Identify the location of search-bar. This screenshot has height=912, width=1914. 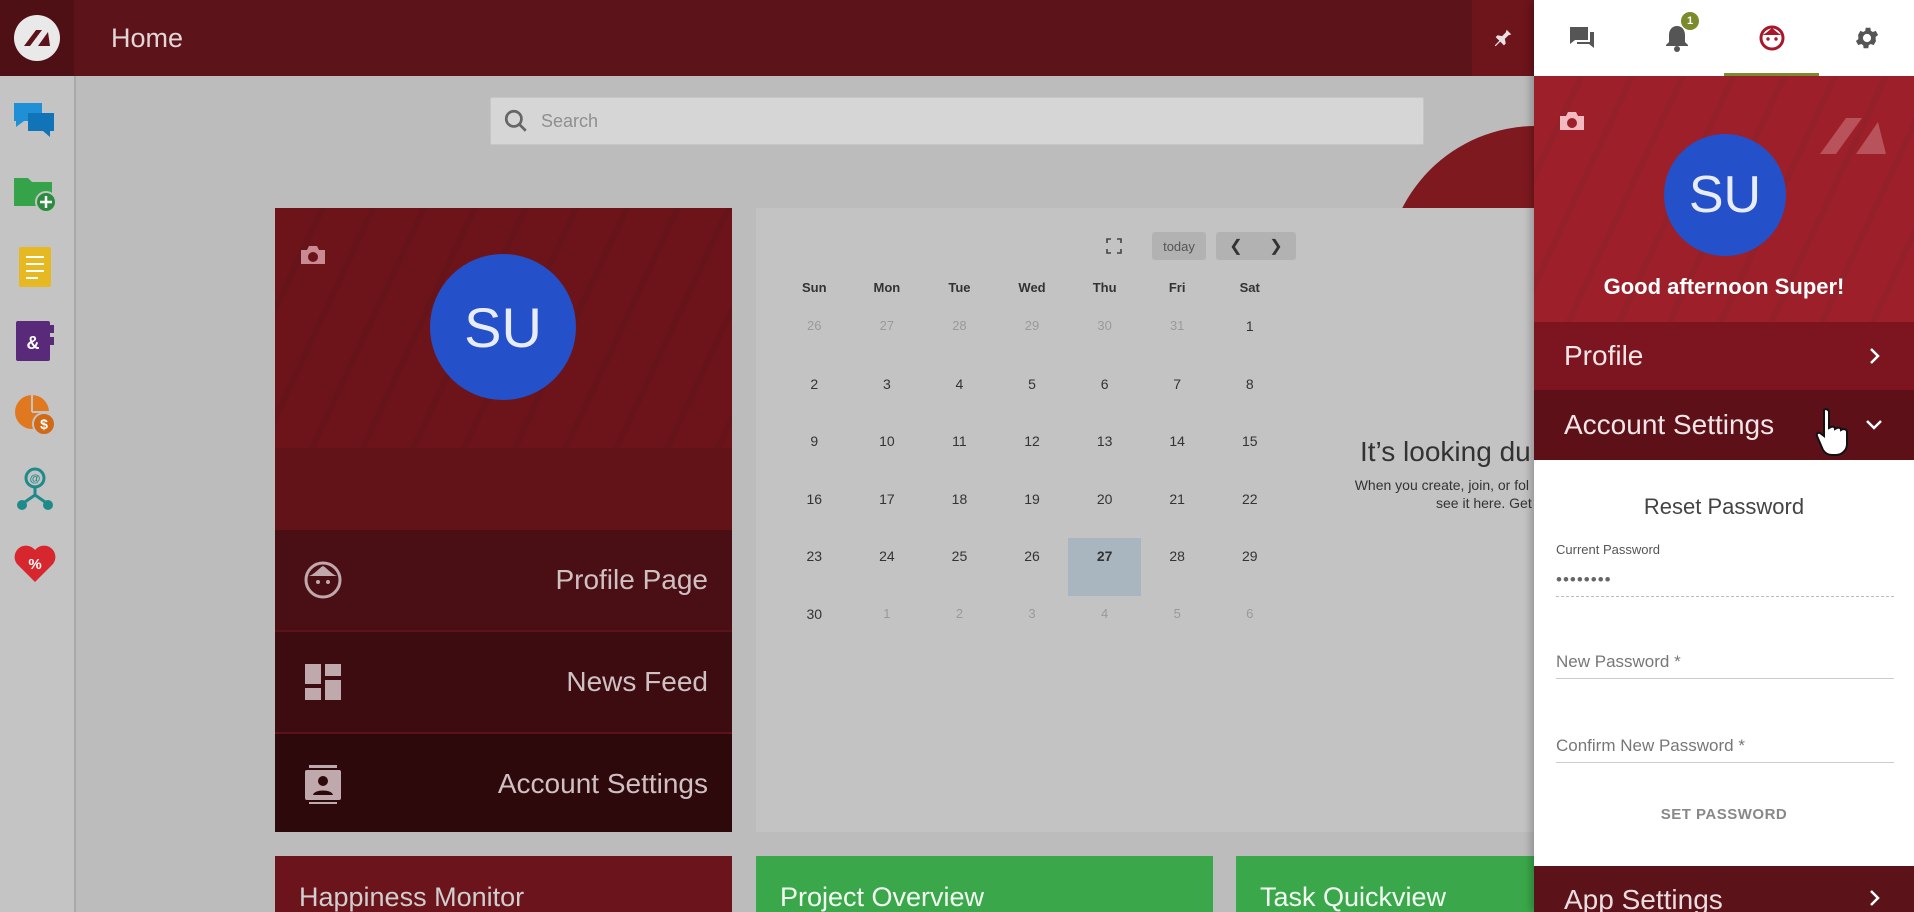
(957, 121).